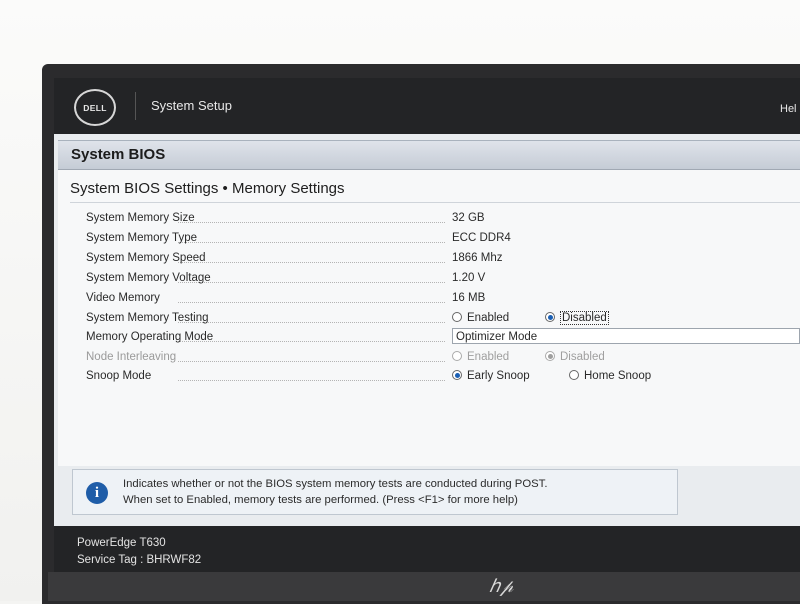 This screenshot has height=604, width=800. I want to click on node-interleaving-disabled-radio: Disabled, so click(575, 357).